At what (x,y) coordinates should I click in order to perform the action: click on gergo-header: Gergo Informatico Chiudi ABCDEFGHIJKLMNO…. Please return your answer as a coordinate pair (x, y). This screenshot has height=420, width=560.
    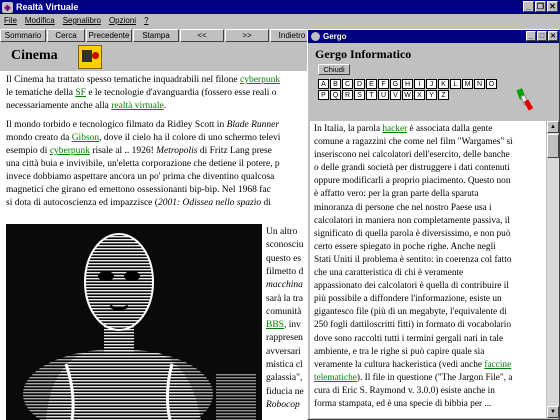
    Looking at the image, I should click on (433, 82).